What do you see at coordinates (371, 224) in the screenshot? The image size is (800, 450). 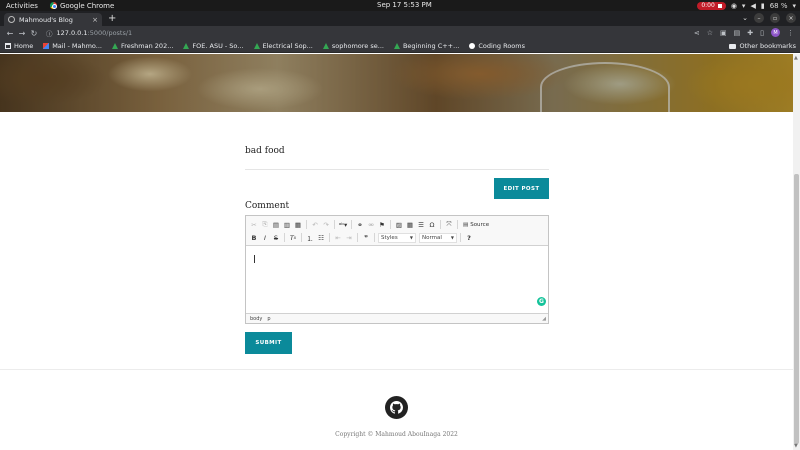 I see `unlink-icon: ⚮` at bounding box center [371, 224].